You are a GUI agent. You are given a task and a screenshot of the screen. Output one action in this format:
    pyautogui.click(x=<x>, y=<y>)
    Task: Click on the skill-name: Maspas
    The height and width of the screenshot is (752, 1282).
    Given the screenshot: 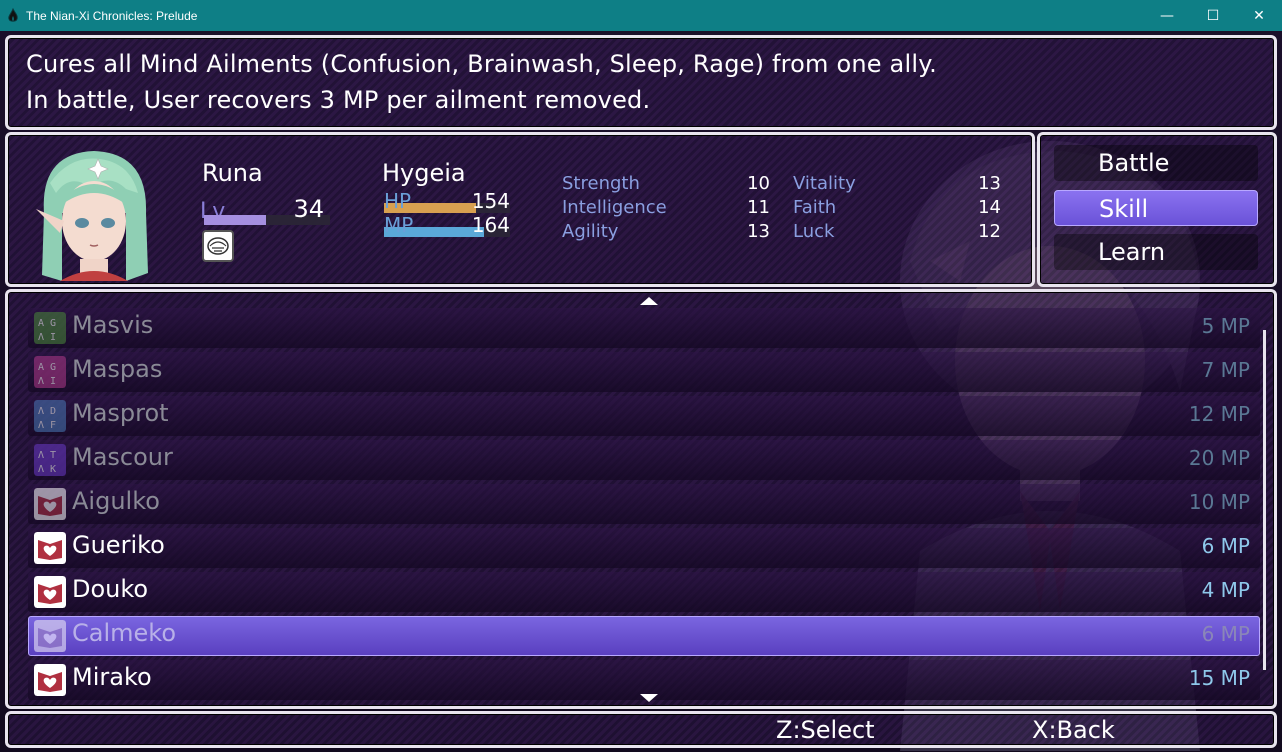 What is the action you would take?
    pyautogui.click(x=117, y=369)
    